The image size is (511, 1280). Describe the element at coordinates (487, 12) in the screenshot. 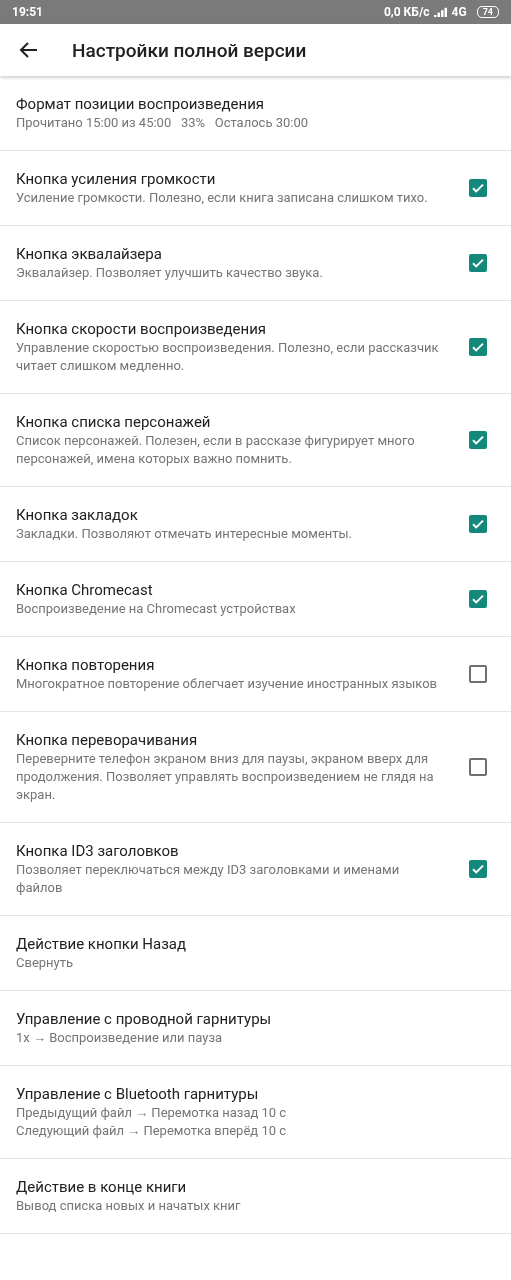

I see `battery-level: 74` at that location.